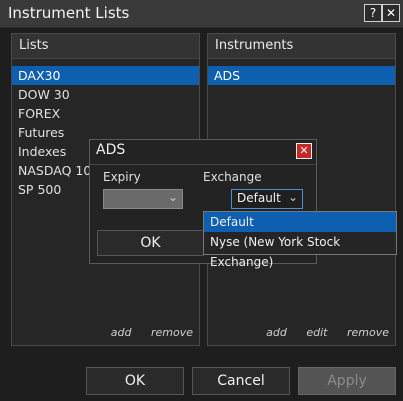 The width and height of the screenshot is (403, 401). What do you see at coordinates (121, 332) in the screenshot?
I see `lists-add-link: add` at bounding box center [121, 332].